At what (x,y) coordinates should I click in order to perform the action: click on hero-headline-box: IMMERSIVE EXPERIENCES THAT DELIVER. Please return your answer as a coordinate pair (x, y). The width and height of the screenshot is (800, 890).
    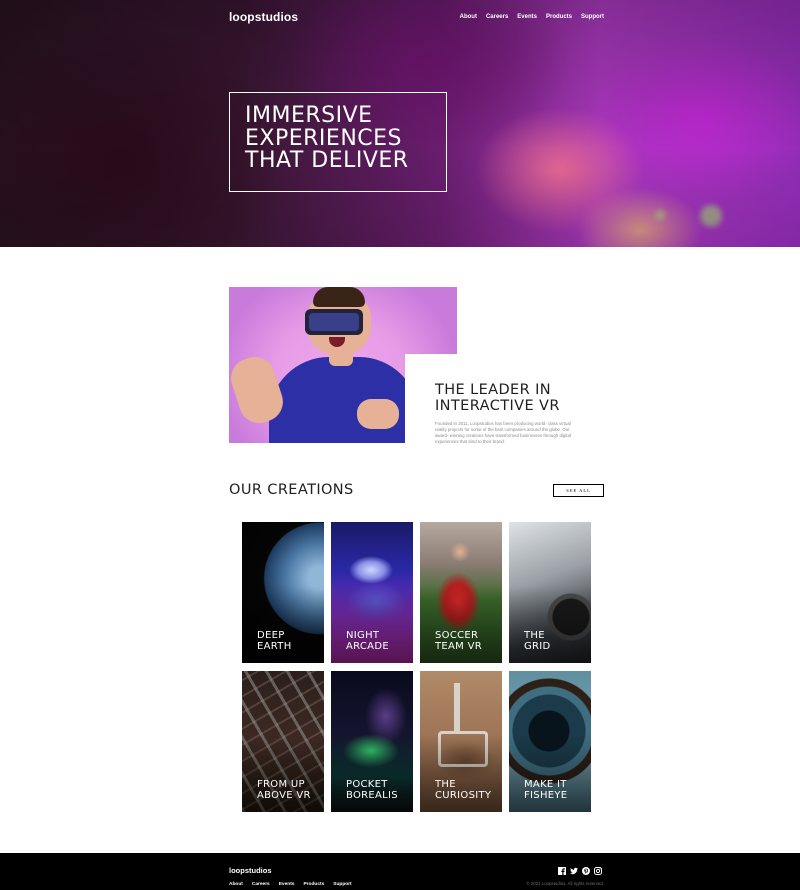
    Looking at the image, I should click on (338, 142).